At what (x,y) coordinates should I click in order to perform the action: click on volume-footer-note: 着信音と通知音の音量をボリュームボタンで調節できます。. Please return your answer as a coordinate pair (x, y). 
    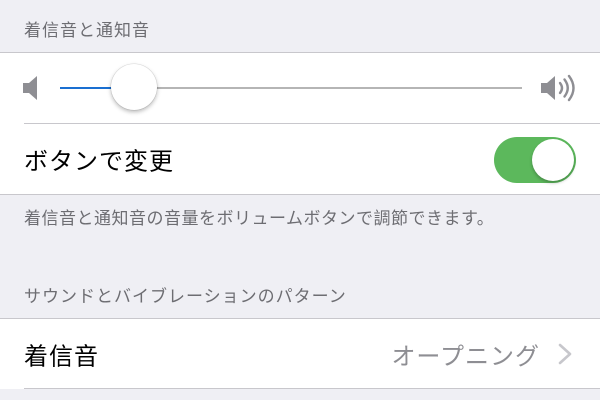
    Looking at the image, I should click on (259, 219).